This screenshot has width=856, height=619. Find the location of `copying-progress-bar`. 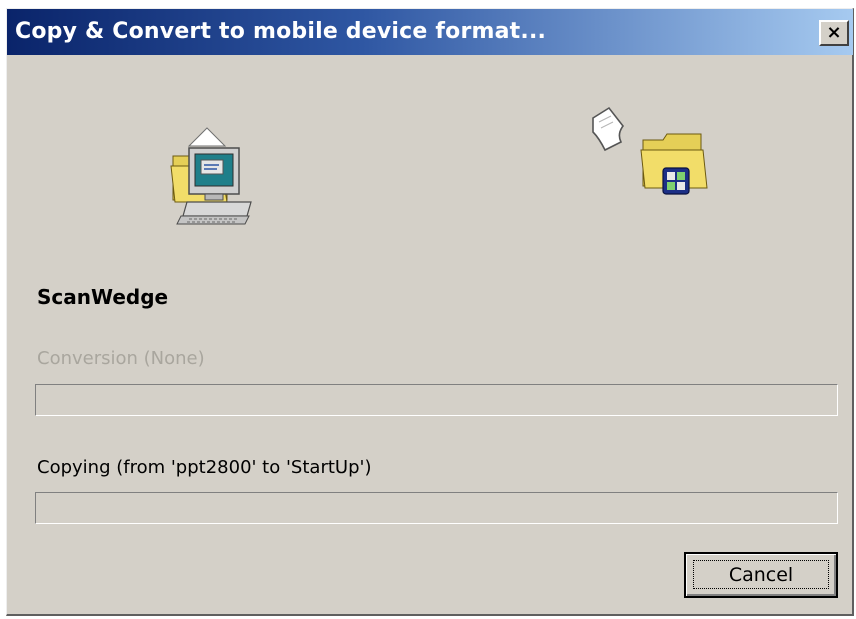

copying-progress-bar is located at coordinates (436, 508).